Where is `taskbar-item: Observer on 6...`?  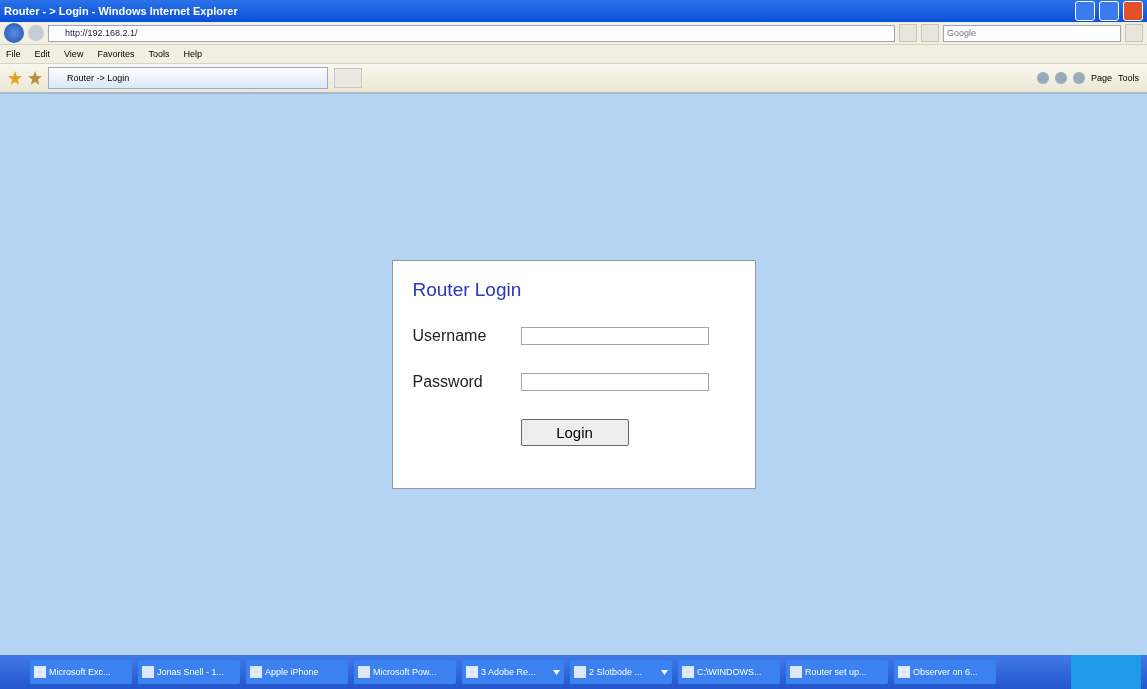 taskbar-item: Observer on 6... is located at coordinates (945, 672).